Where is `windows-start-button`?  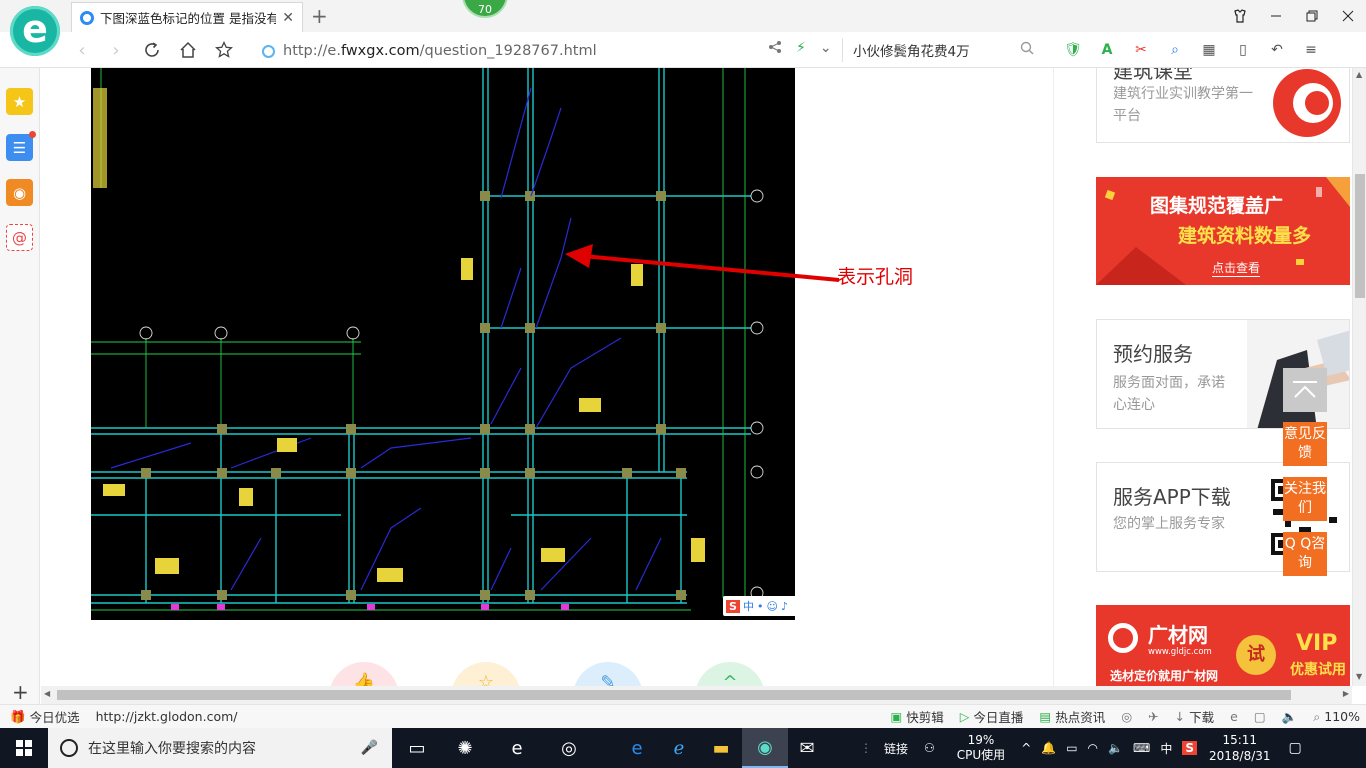
windows-start-button is located at coordinates (24, 748).